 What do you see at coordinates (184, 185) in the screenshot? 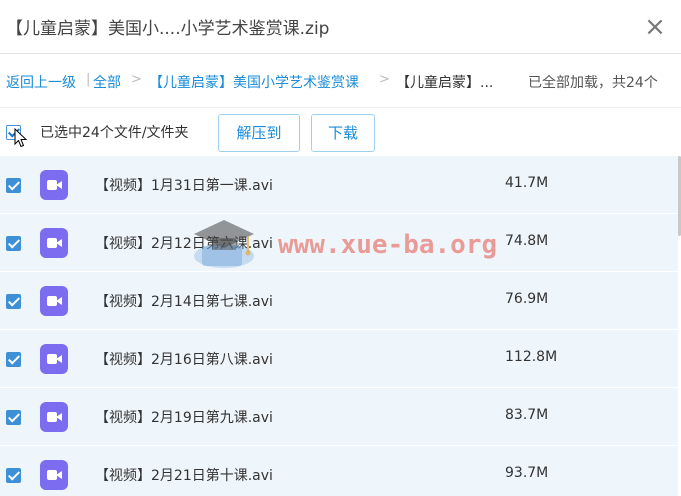
I see `file-name: 【视频】1月31日第一课.avi` at bounding box center [184, 185].